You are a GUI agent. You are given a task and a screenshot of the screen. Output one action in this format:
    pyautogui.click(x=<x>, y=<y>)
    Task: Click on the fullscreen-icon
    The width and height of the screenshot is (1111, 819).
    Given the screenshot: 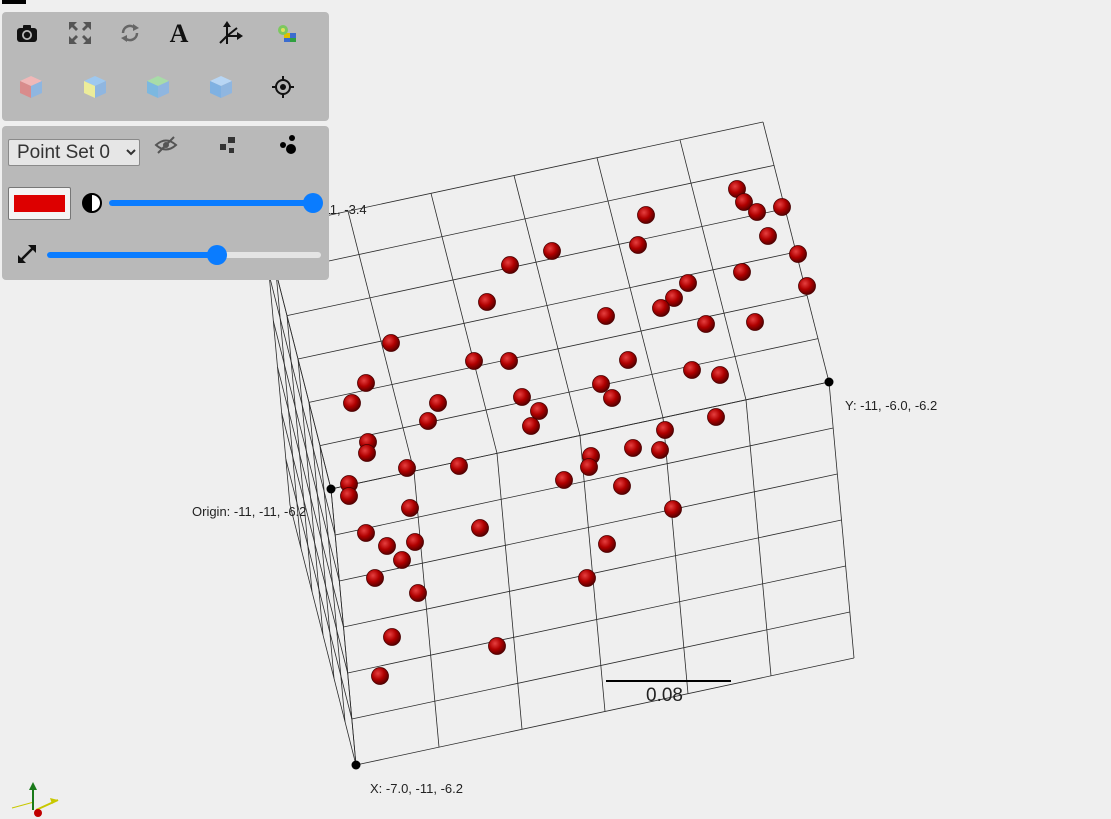 What is the action you would take?
    pyautogui.click(x=80, y=33)
    